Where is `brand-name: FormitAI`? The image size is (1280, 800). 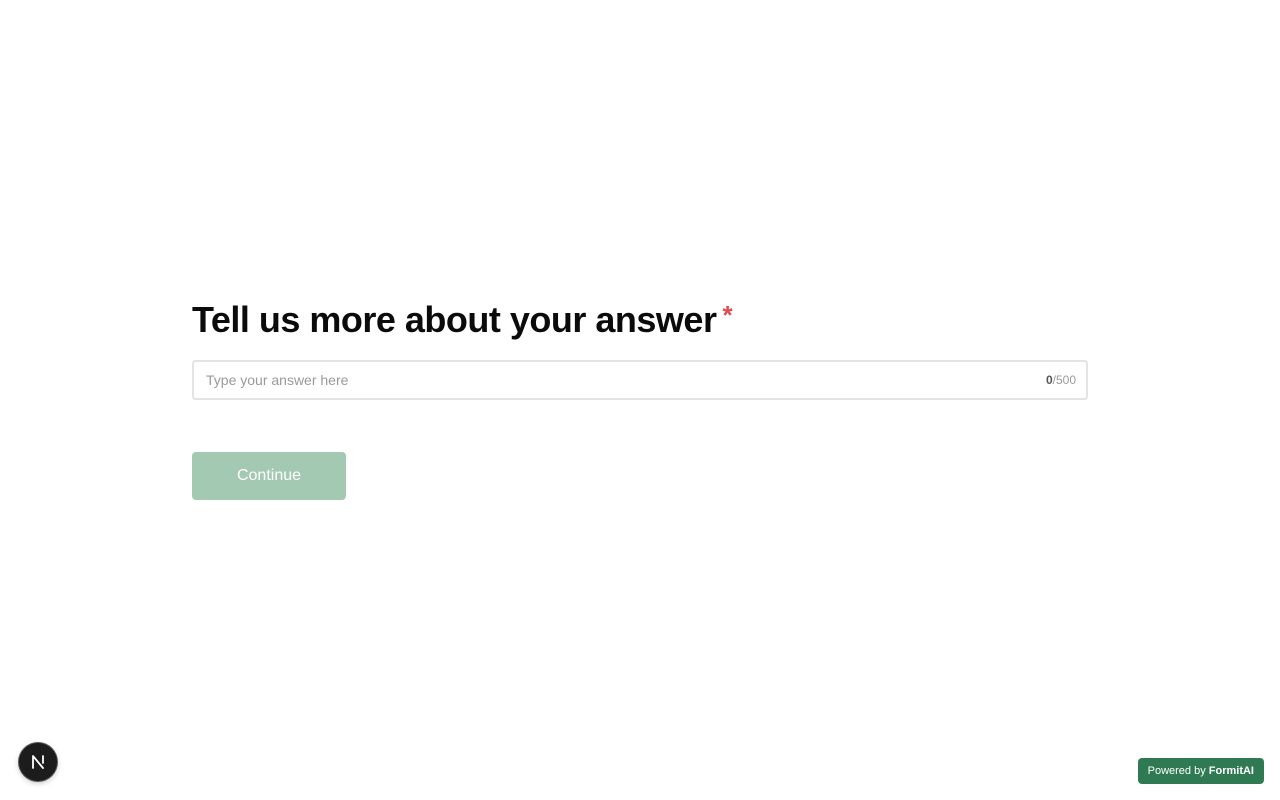
brand-name: FormitAI is located at coordinates (1231, 771).